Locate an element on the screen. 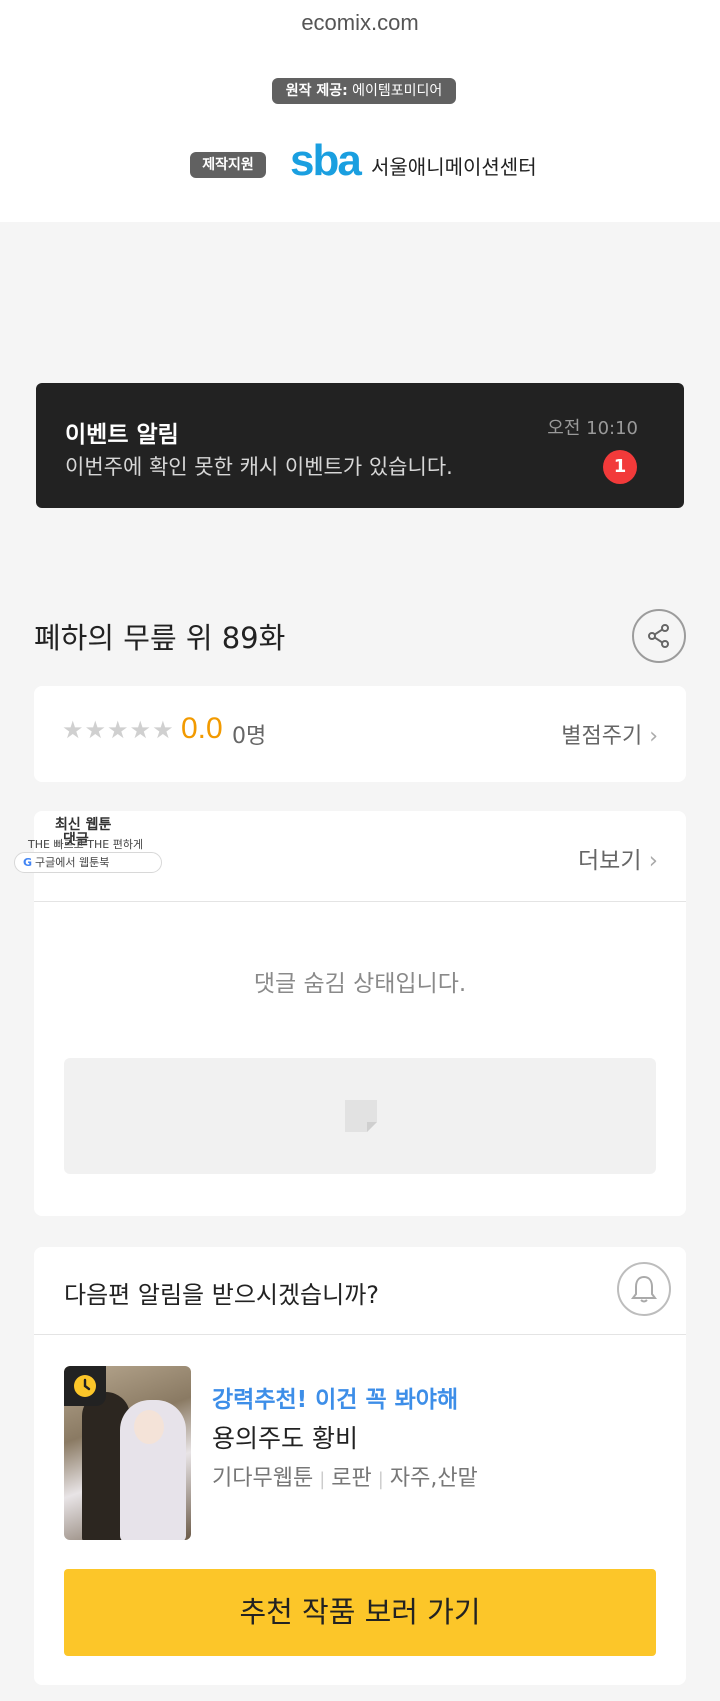  original-provider-name: 에이템포미디어 is located at coordinates (397, 91).